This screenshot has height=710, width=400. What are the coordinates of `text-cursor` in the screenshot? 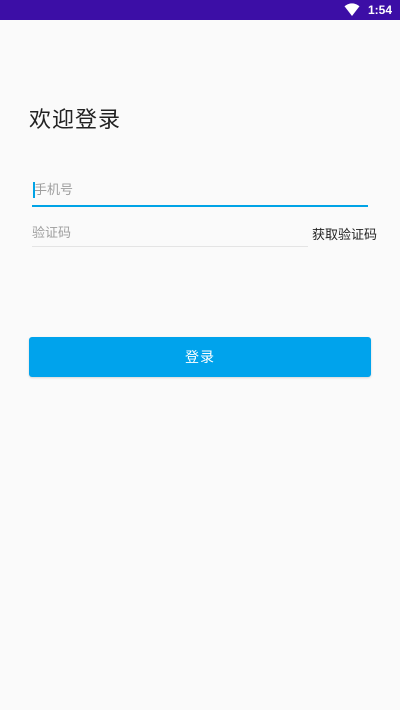 It's located at (34, 190).